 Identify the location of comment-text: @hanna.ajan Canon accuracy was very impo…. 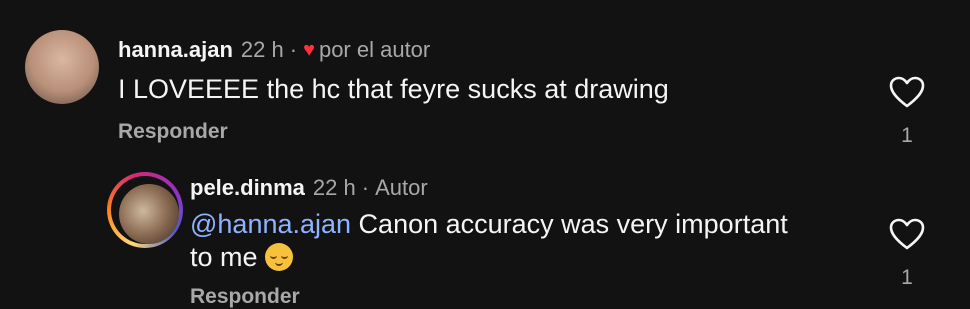
(489, 241).